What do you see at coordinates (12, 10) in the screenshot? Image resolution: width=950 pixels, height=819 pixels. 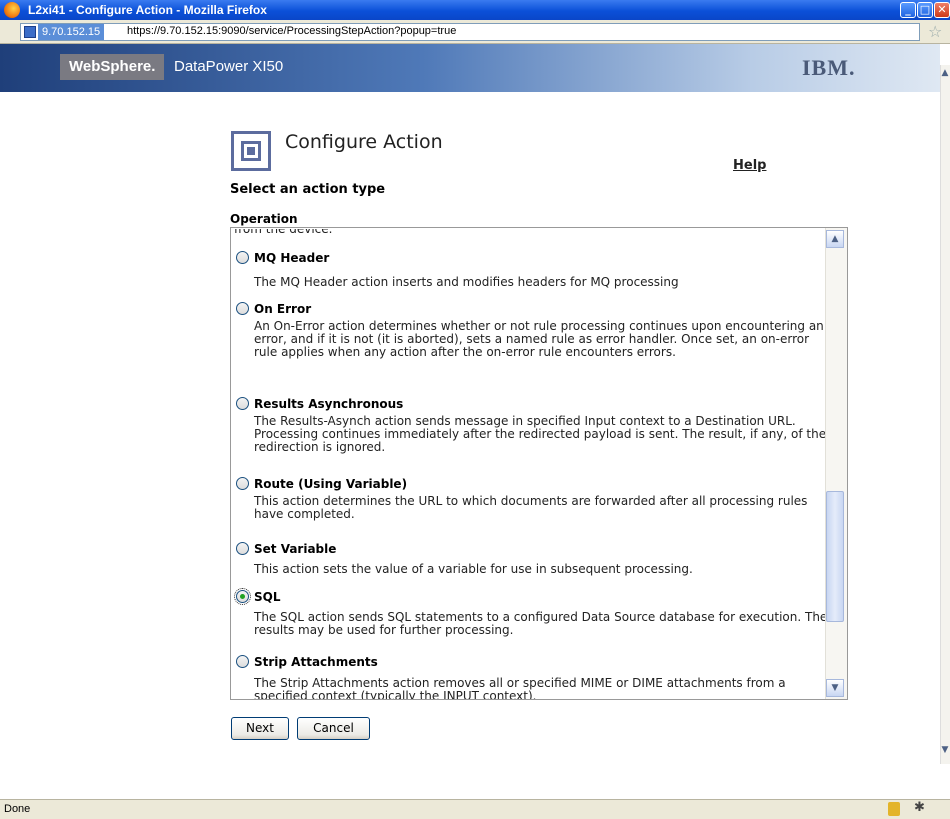 I see `firefox-logo-icon` at bounding box center [12, 10].